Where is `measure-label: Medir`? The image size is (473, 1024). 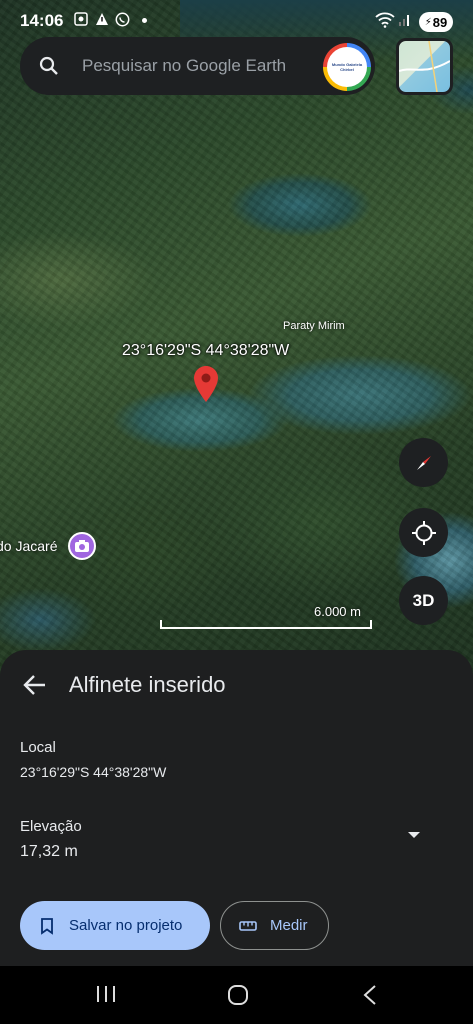
measure-label: Medir is located at coordinates (289, 925).